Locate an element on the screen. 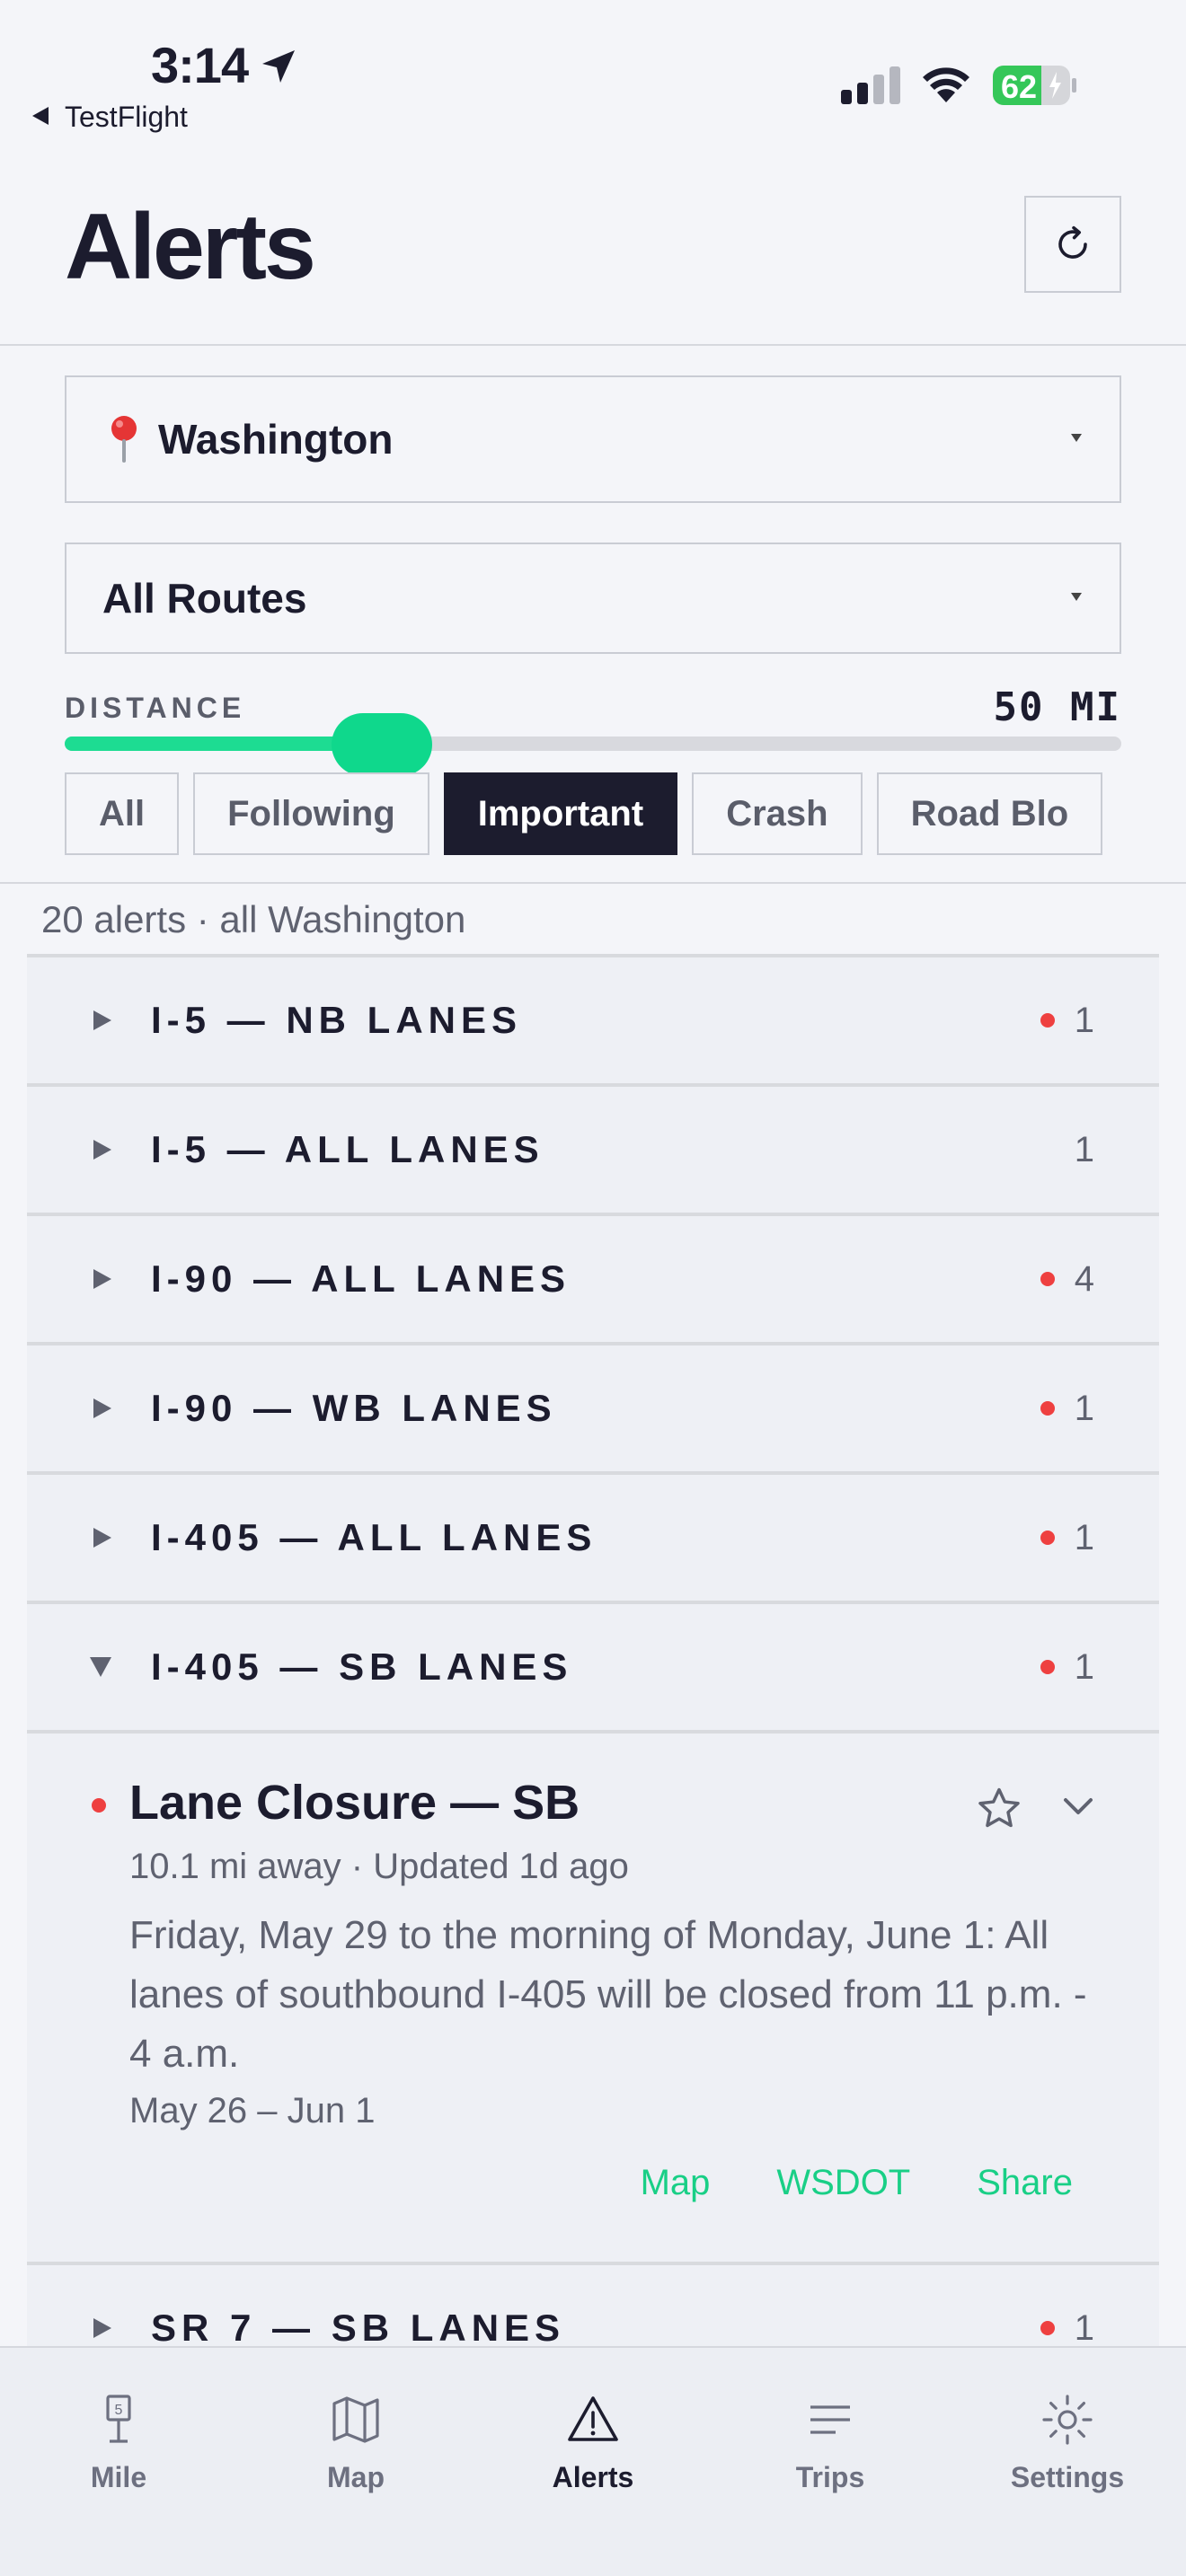 This screenshot has width=1186, height=2576. alert-dates: May 26 – Jun 1 is located at coordinates (253, 2110).